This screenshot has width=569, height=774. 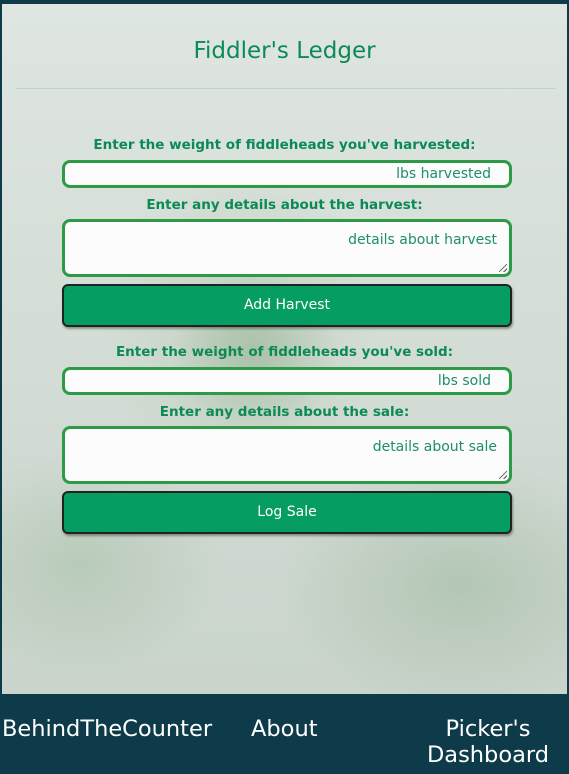 What do you see at coordinates (287, 174) in the screenshot?
I see `harvest-weight-input: lbs harvested` at bounding box center [287, 174].